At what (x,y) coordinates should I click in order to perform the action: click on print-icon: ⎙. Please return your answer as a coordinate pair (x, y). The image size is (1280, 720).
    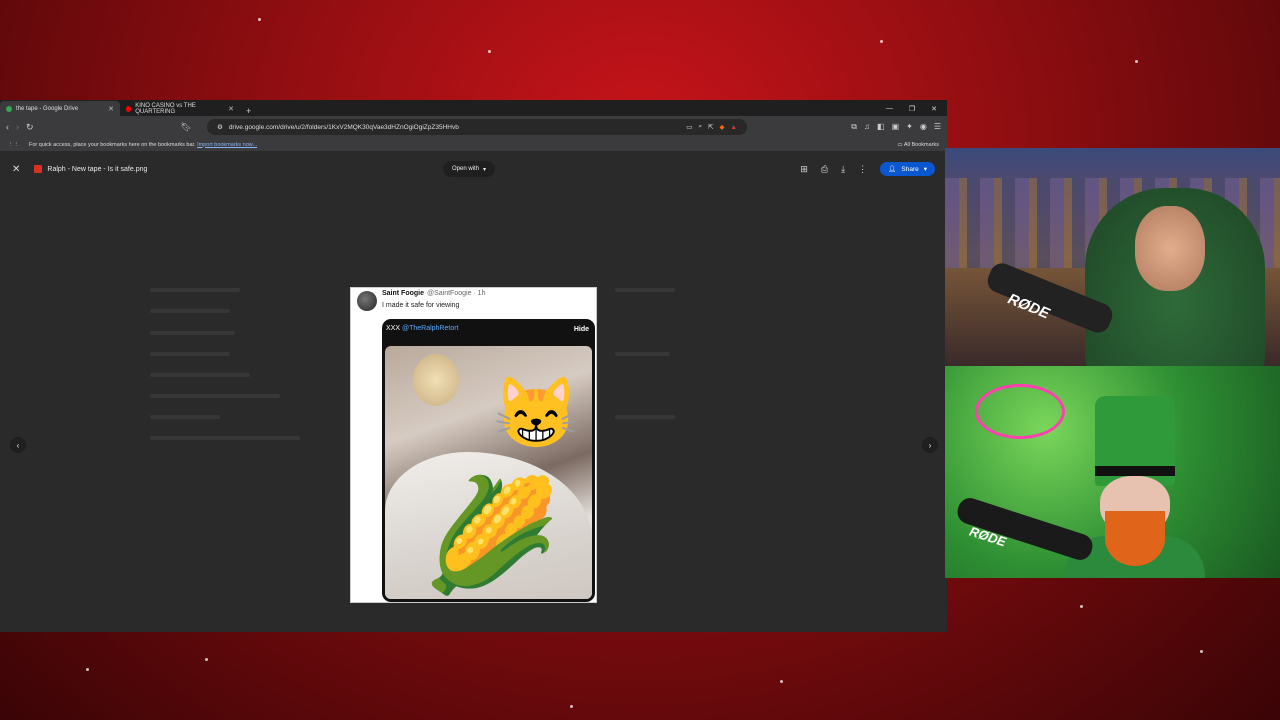
    Looking at the image, I should click on (824, 169).